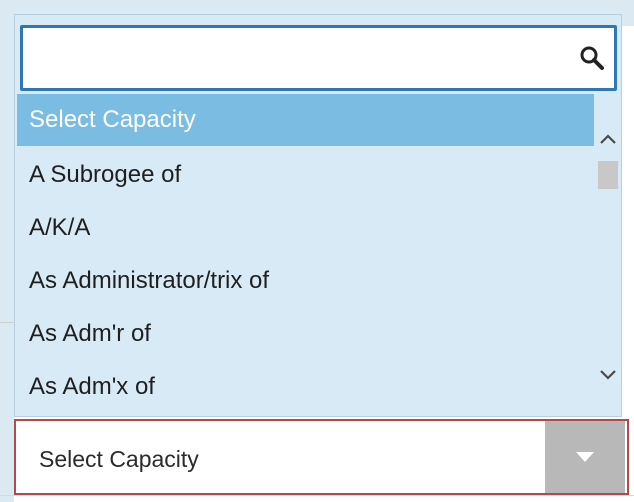 The width and height of the screenshot is (634, 502). I want to click on divider-line-bottom, so click(317, 495).